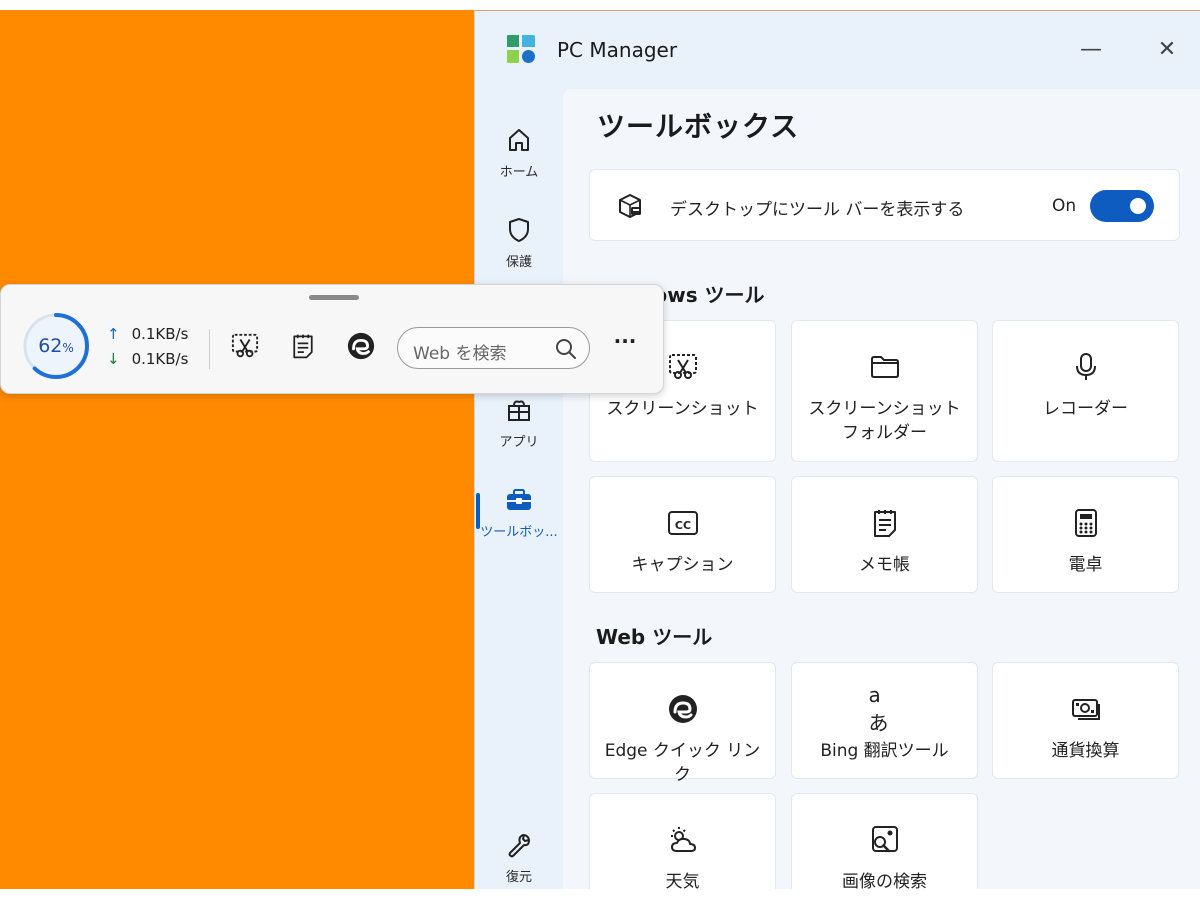 This screenshot has width=1200, height=900. What do you see at coordinates (600, 5) in the screenshot?
I see `screen-top-margin` at bounding box center [600, 5].